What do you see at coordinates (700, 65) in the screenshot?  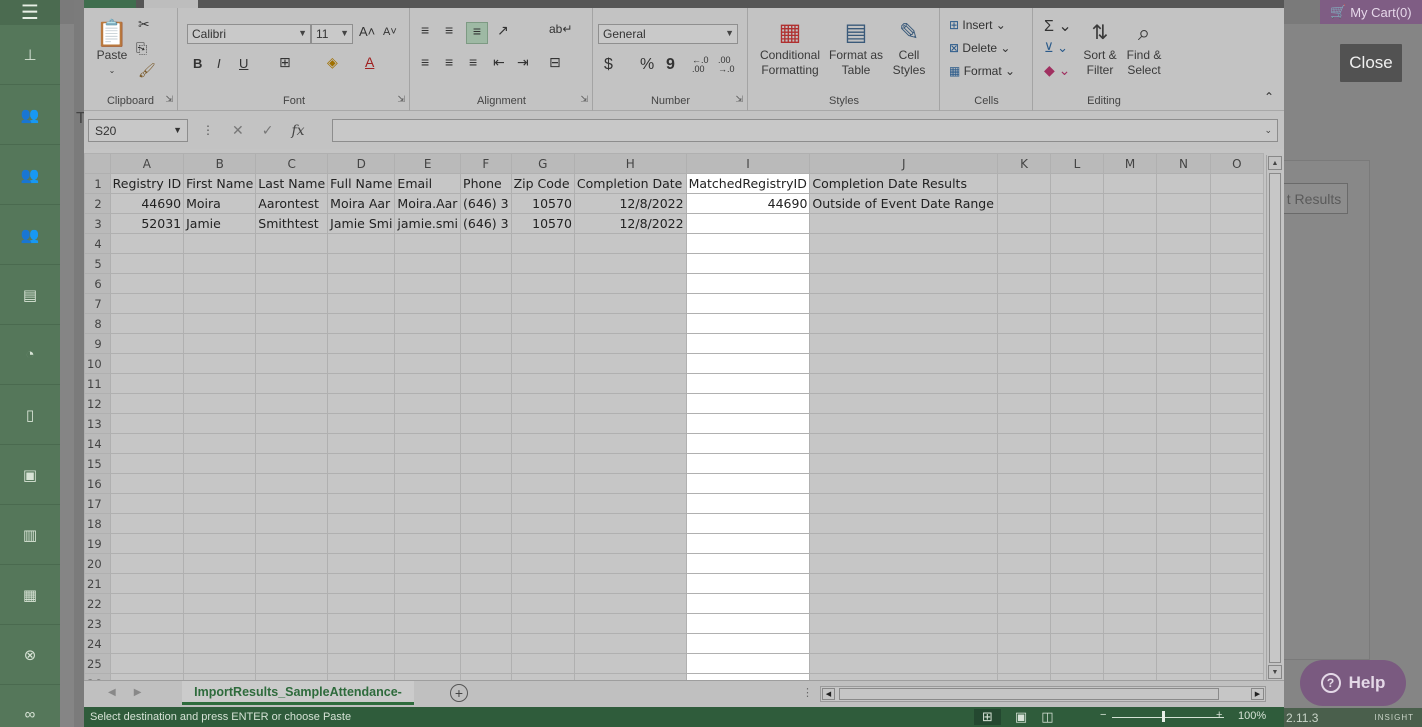 I see `increase-decimal-icon: ←.0.00` at bounding box center [700, 65].